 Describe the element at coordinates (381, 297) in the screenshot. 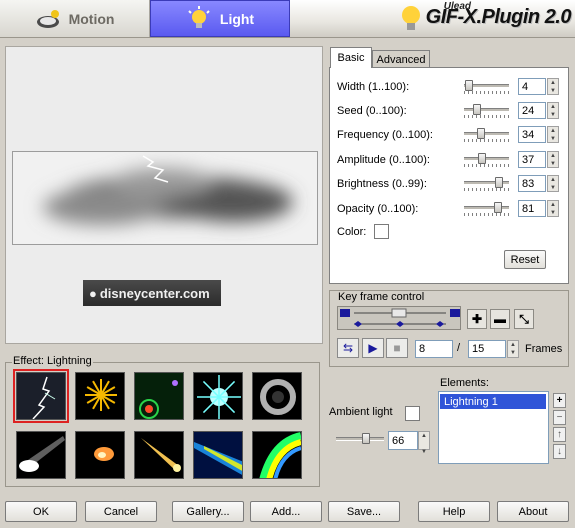

I see `keyframe-title: Key frame control` at that location.